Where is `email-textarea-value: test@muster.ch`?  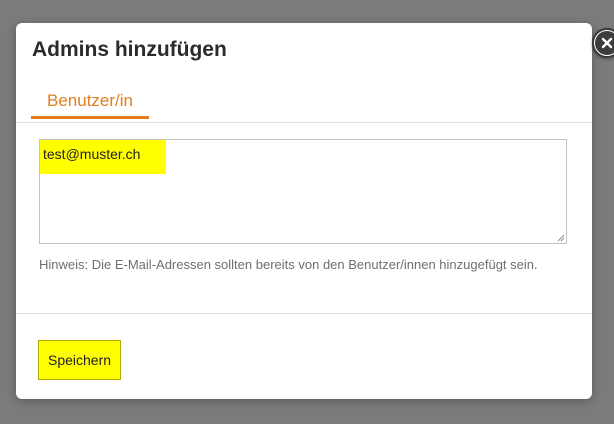
email-textarea-value: test@muster.ch is located at coordinates (103, 157).